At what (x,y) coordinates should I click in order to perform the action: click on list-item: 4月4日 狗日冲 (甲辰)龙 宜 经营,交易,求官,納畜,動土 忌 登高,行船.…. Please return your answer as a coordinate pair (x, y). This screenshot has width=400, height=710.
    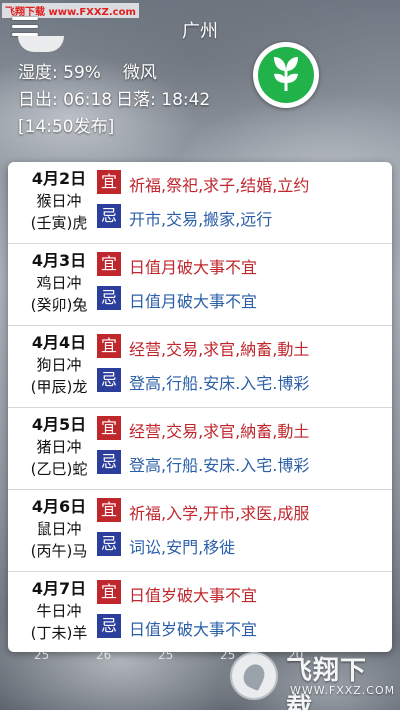
    Looking at the image, I should click on (200, 367).